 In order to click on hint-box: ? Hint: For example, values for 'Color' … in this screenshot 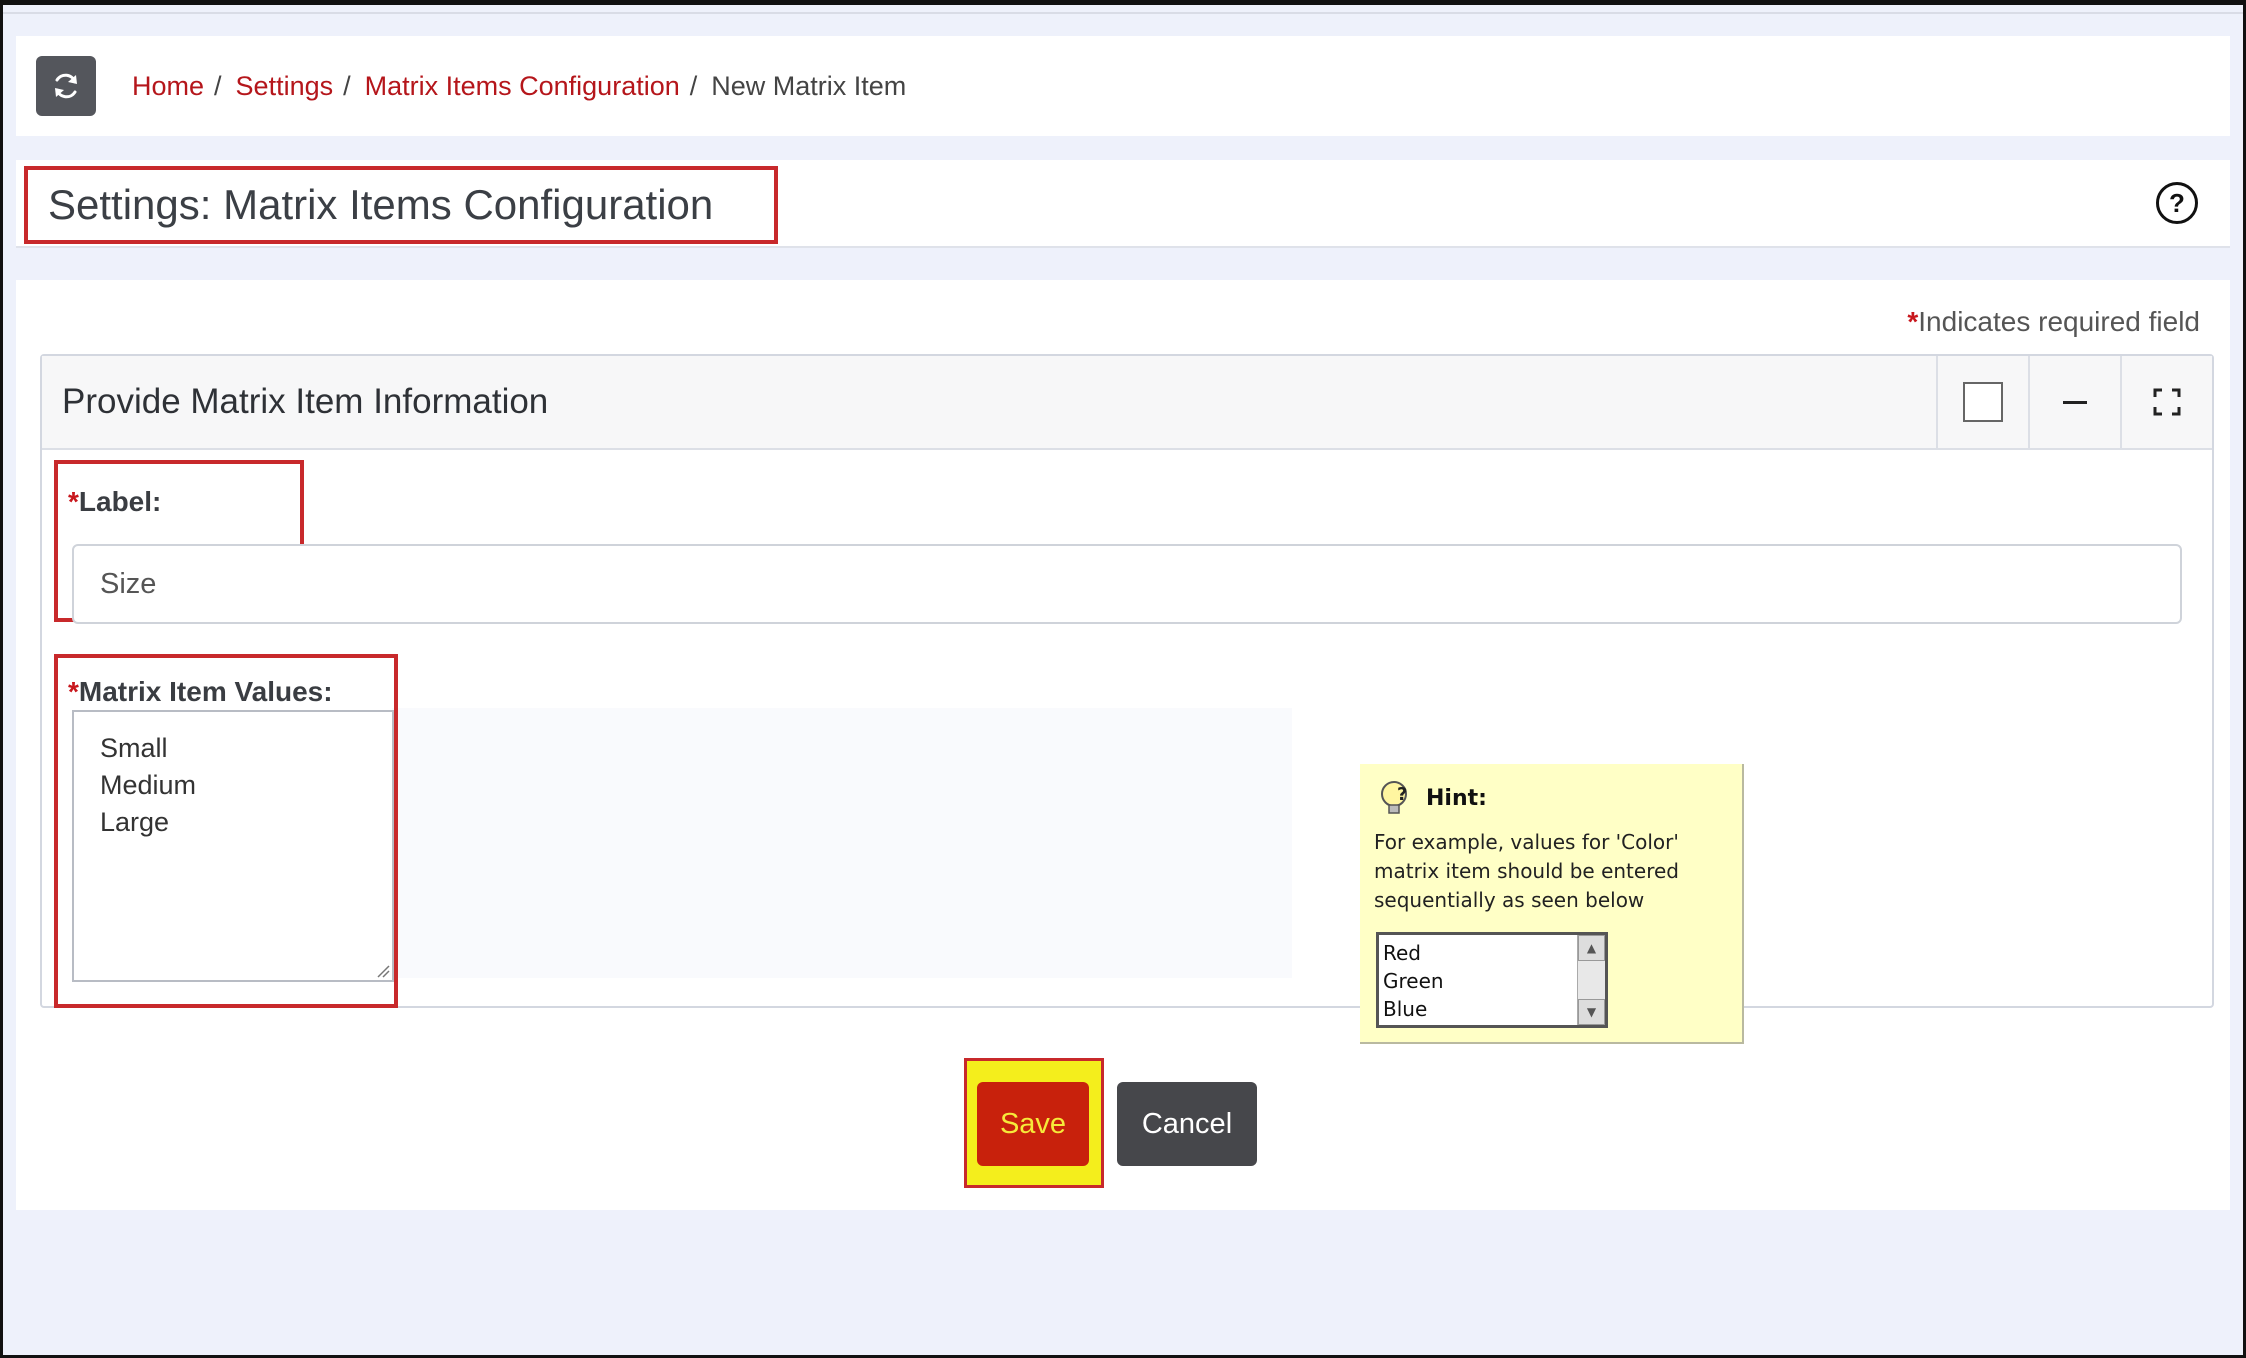, I will do `click(1552, 904)`.